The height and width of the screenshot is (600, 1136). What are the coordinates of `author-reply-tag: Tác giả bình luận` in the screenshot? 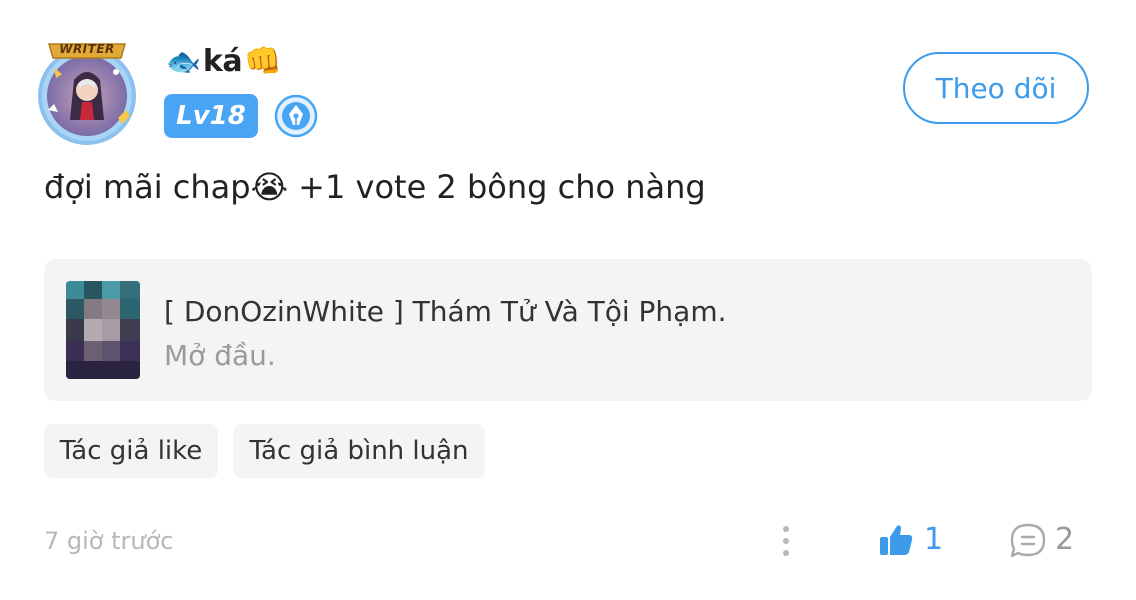 It's located at (359, 451).